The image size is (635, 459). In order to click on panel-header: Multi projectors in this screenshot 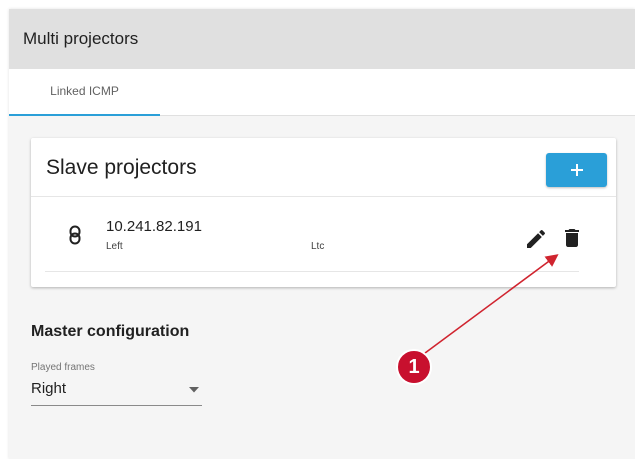, I will do `click(322, 39)`.